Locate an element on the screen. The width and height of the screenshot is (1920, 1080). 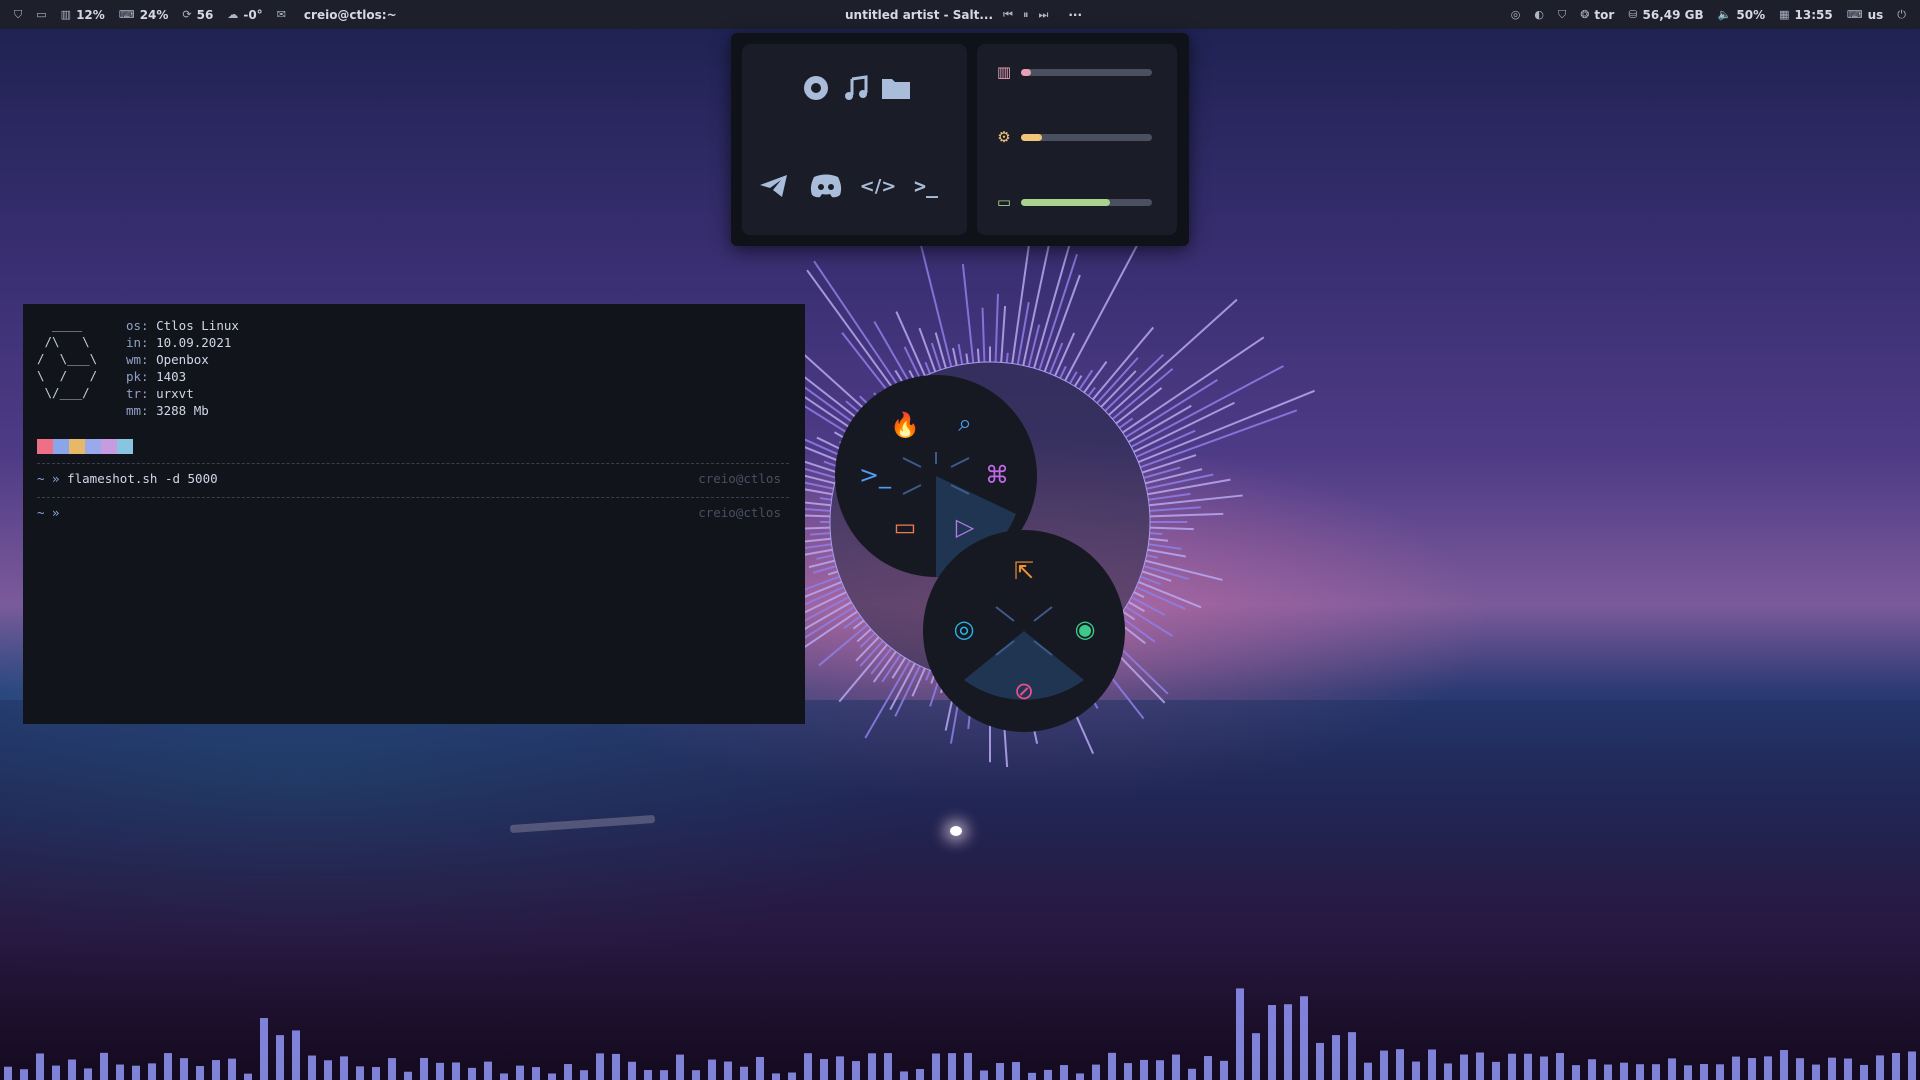
monitor-icon: ▭ is located at coordinates (41, 14).